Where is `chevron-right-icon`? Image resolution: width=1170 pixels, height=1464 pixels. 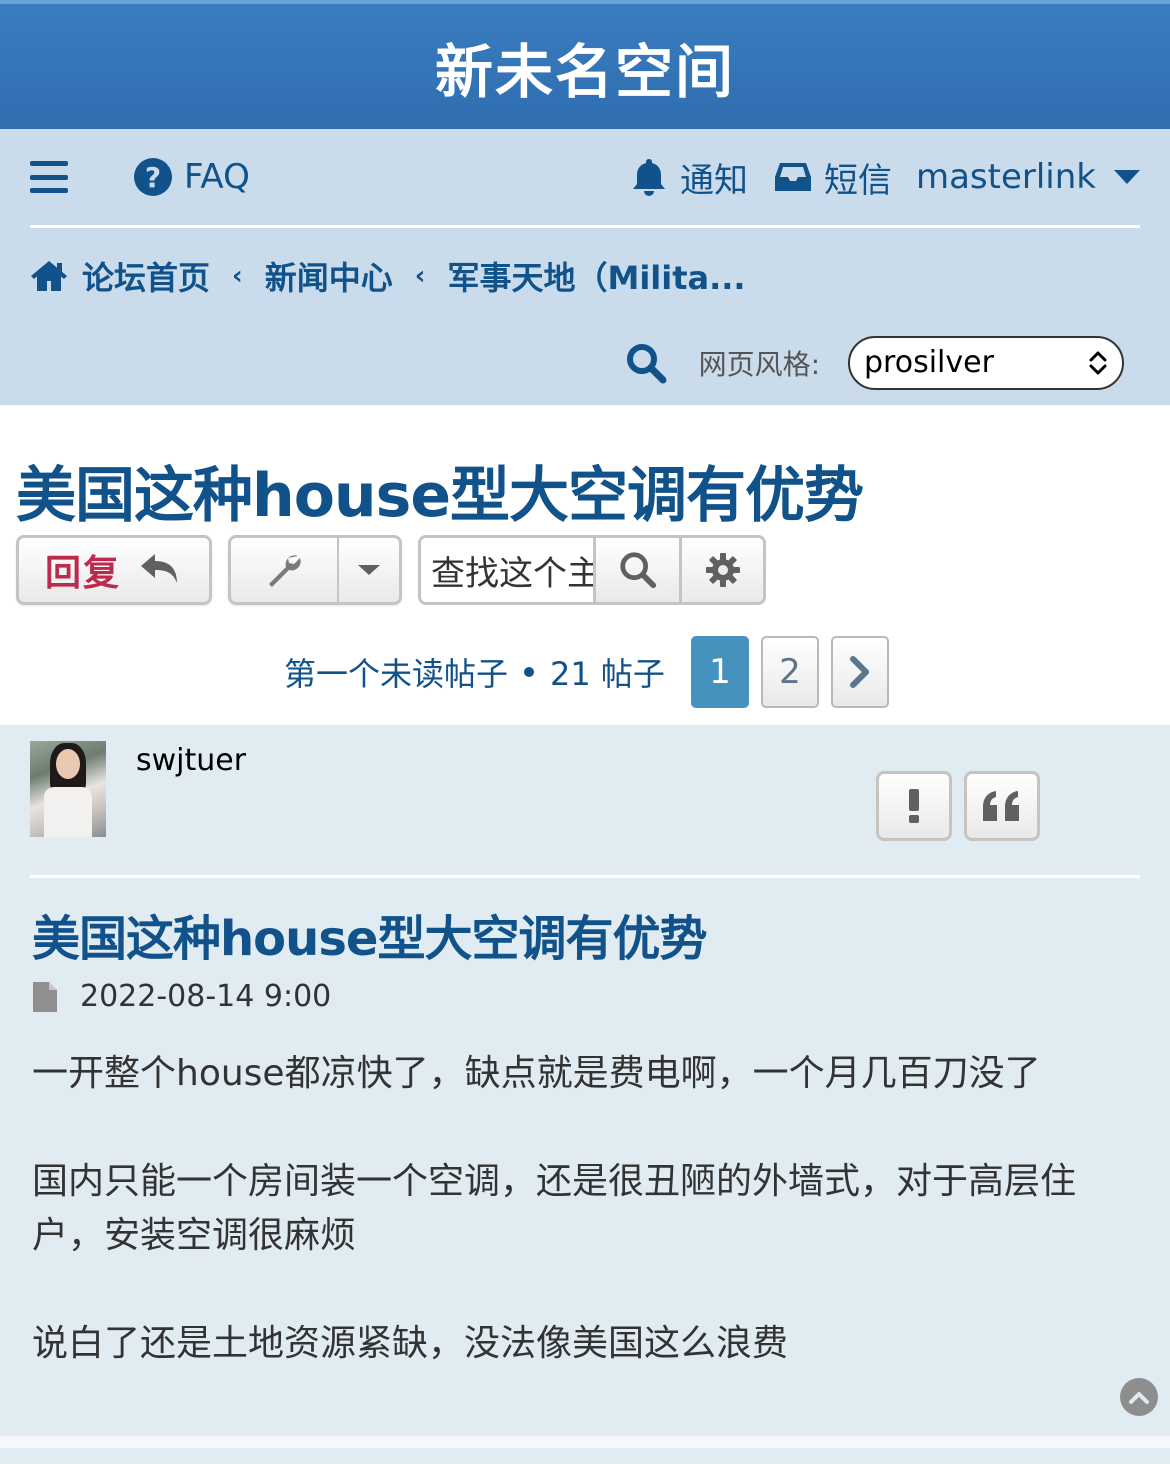
chevron-right-icon is located at coordinates (859, 672).